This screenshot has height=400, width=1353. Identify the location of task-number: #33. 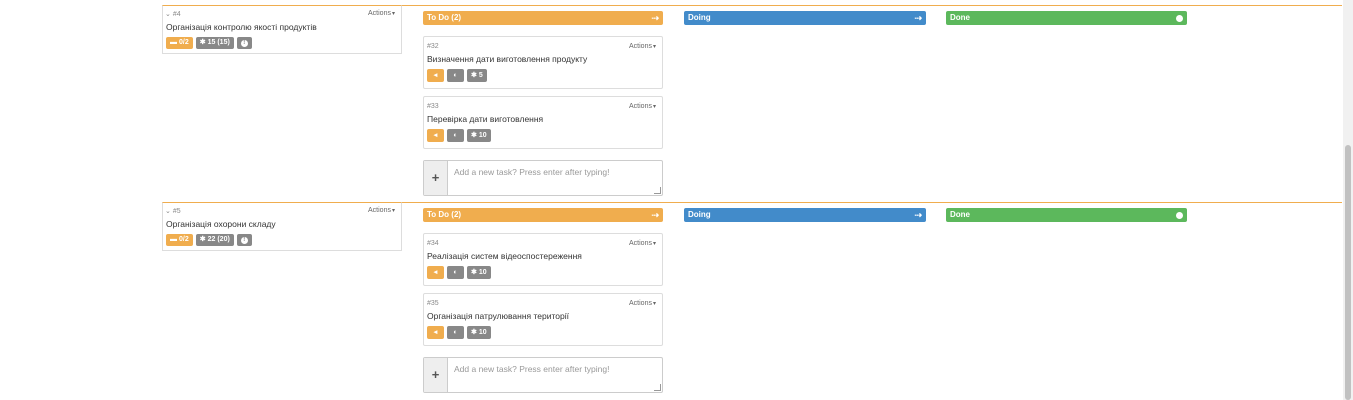
(433, 106).